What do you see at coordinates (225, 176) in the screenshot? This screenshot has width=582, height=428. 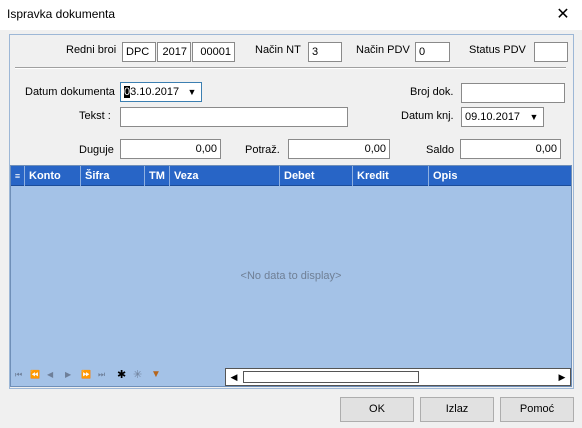 I see `column-veza: Veza` at bounding box center [225, 176].